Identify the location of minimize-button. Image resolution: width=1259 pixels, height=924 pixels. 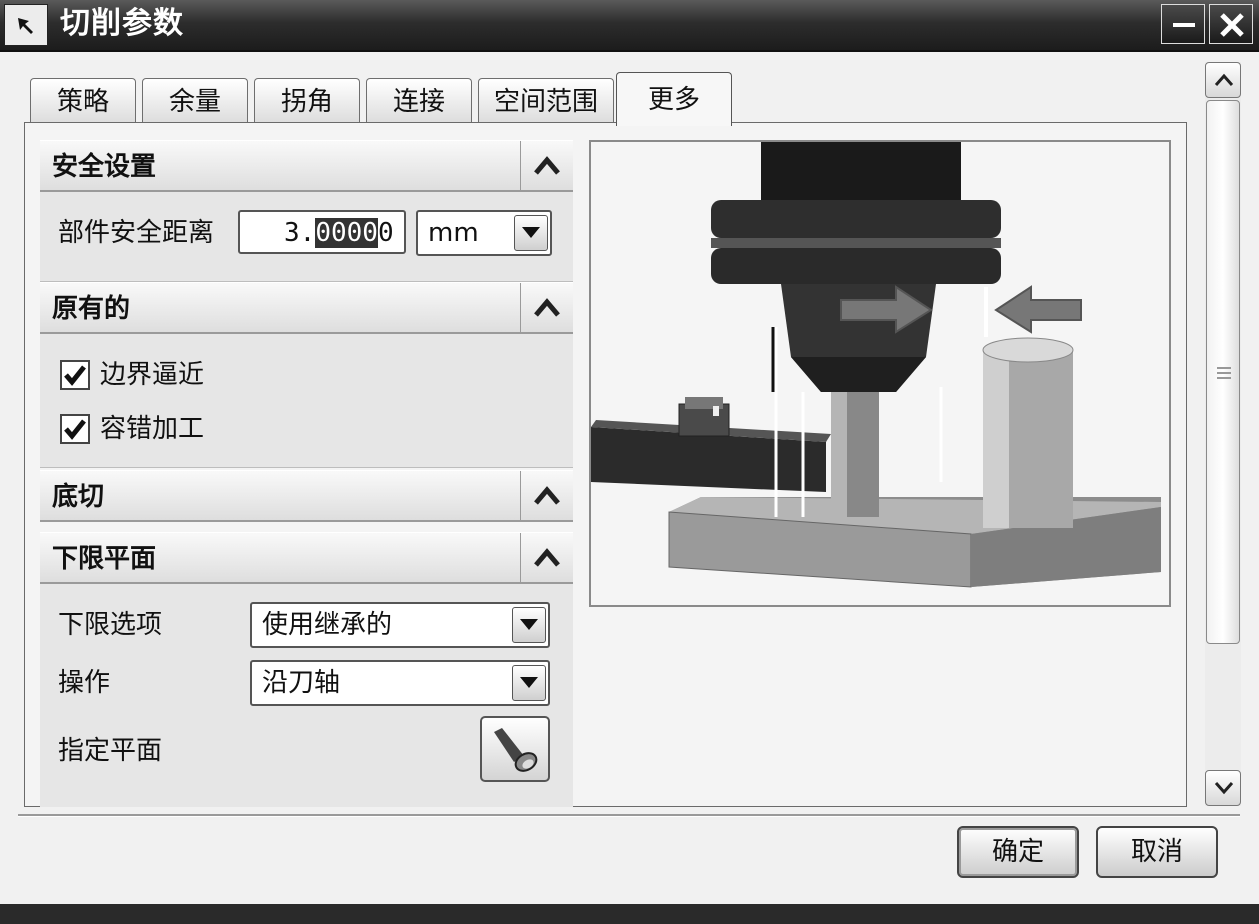
(1183, 24).